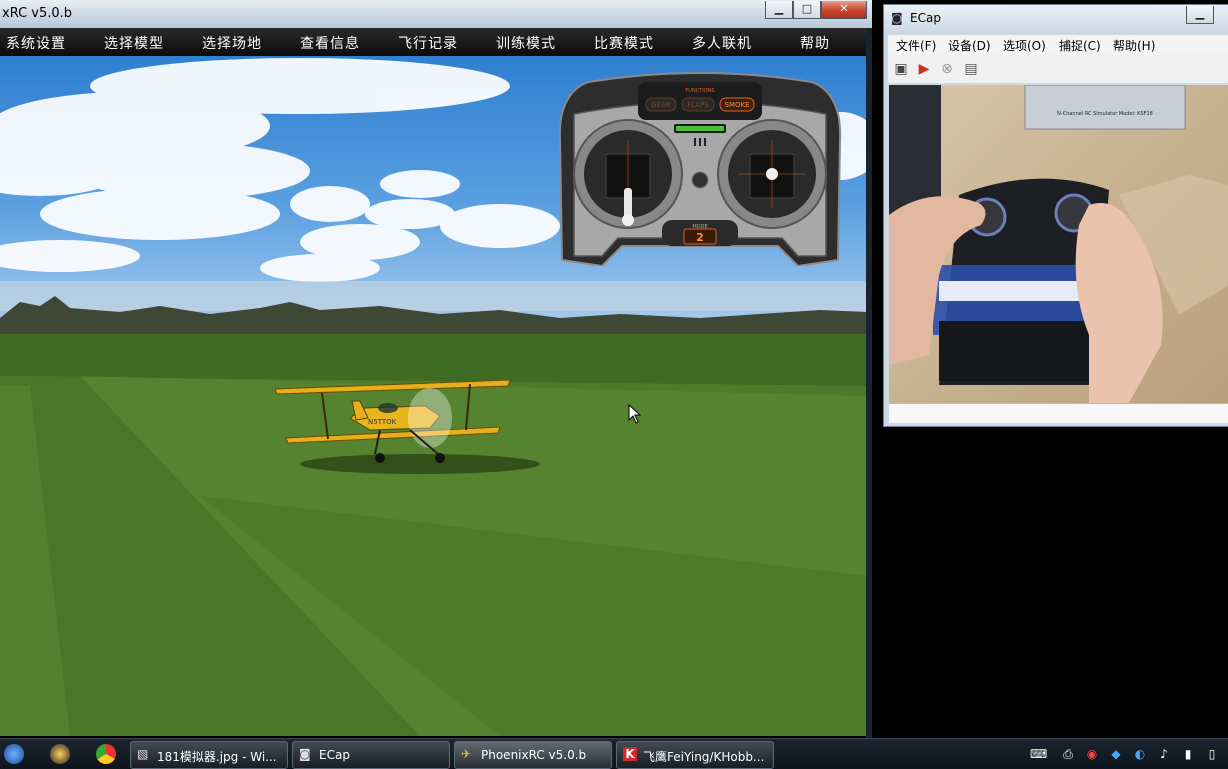 This screenshot has width=1228, height=769. I want to click on chrome-icon, so click(106, 754).